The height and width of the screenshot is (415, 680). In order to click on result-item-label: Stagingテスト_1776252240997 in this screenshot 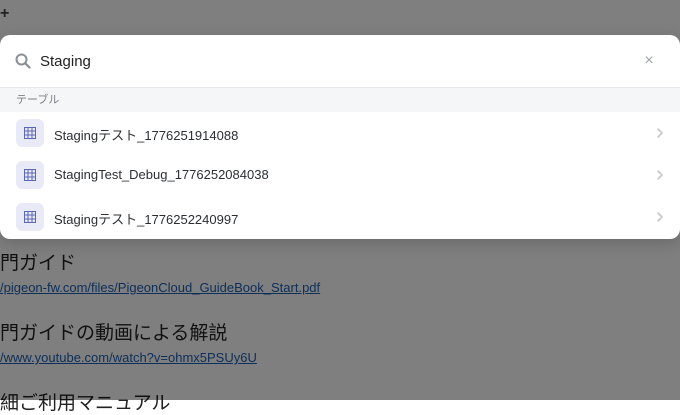, I will do `click(146, 219)`.